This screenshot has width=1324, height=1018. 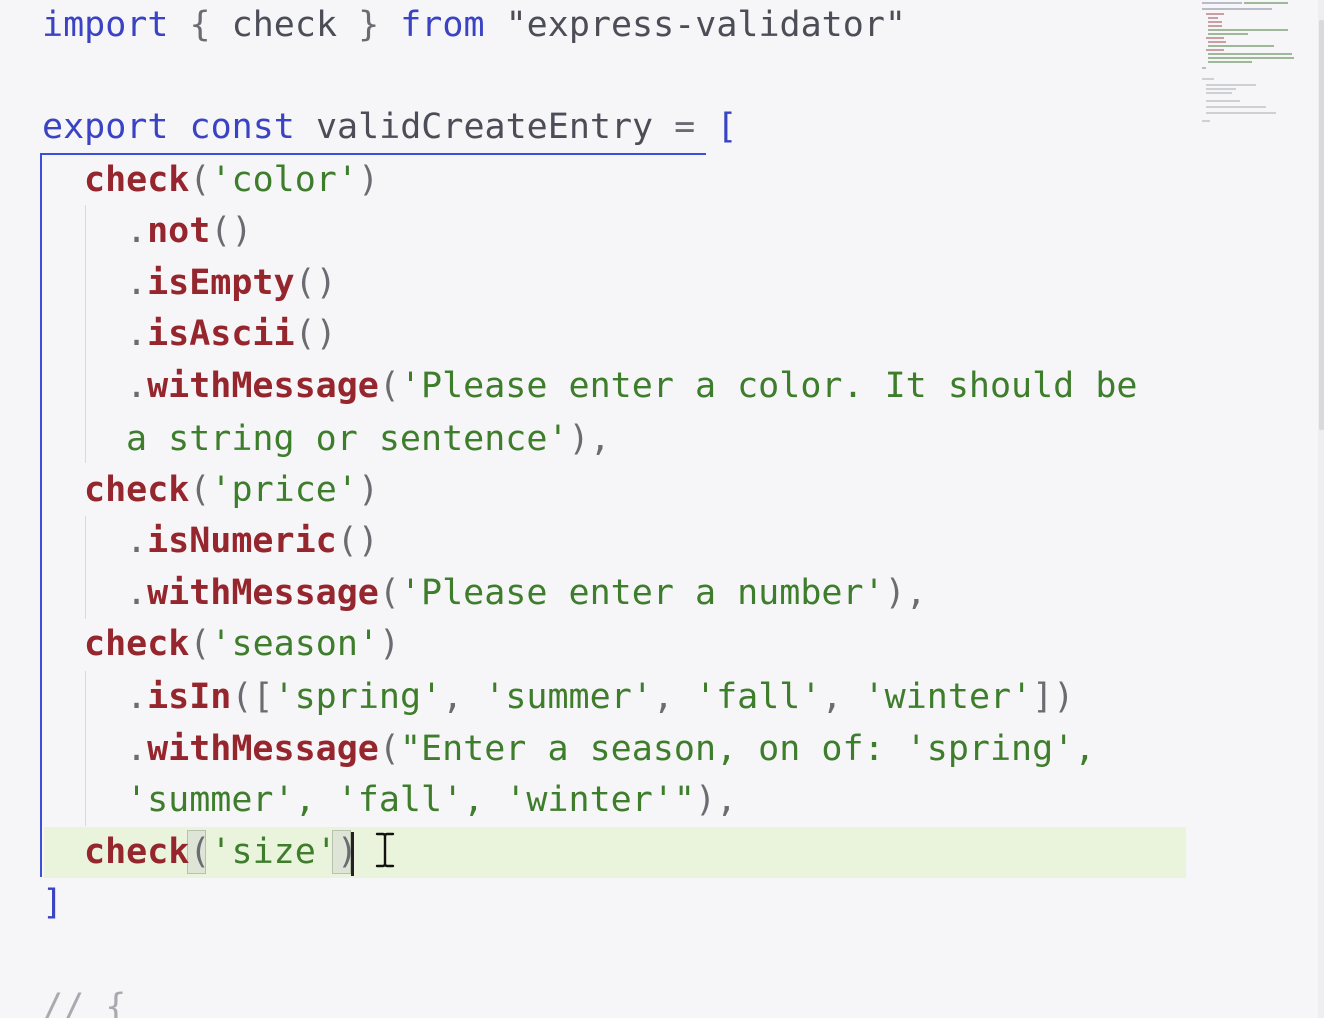 I want to click on code-string: 'Please enter a number', so click(x=642, y=593).